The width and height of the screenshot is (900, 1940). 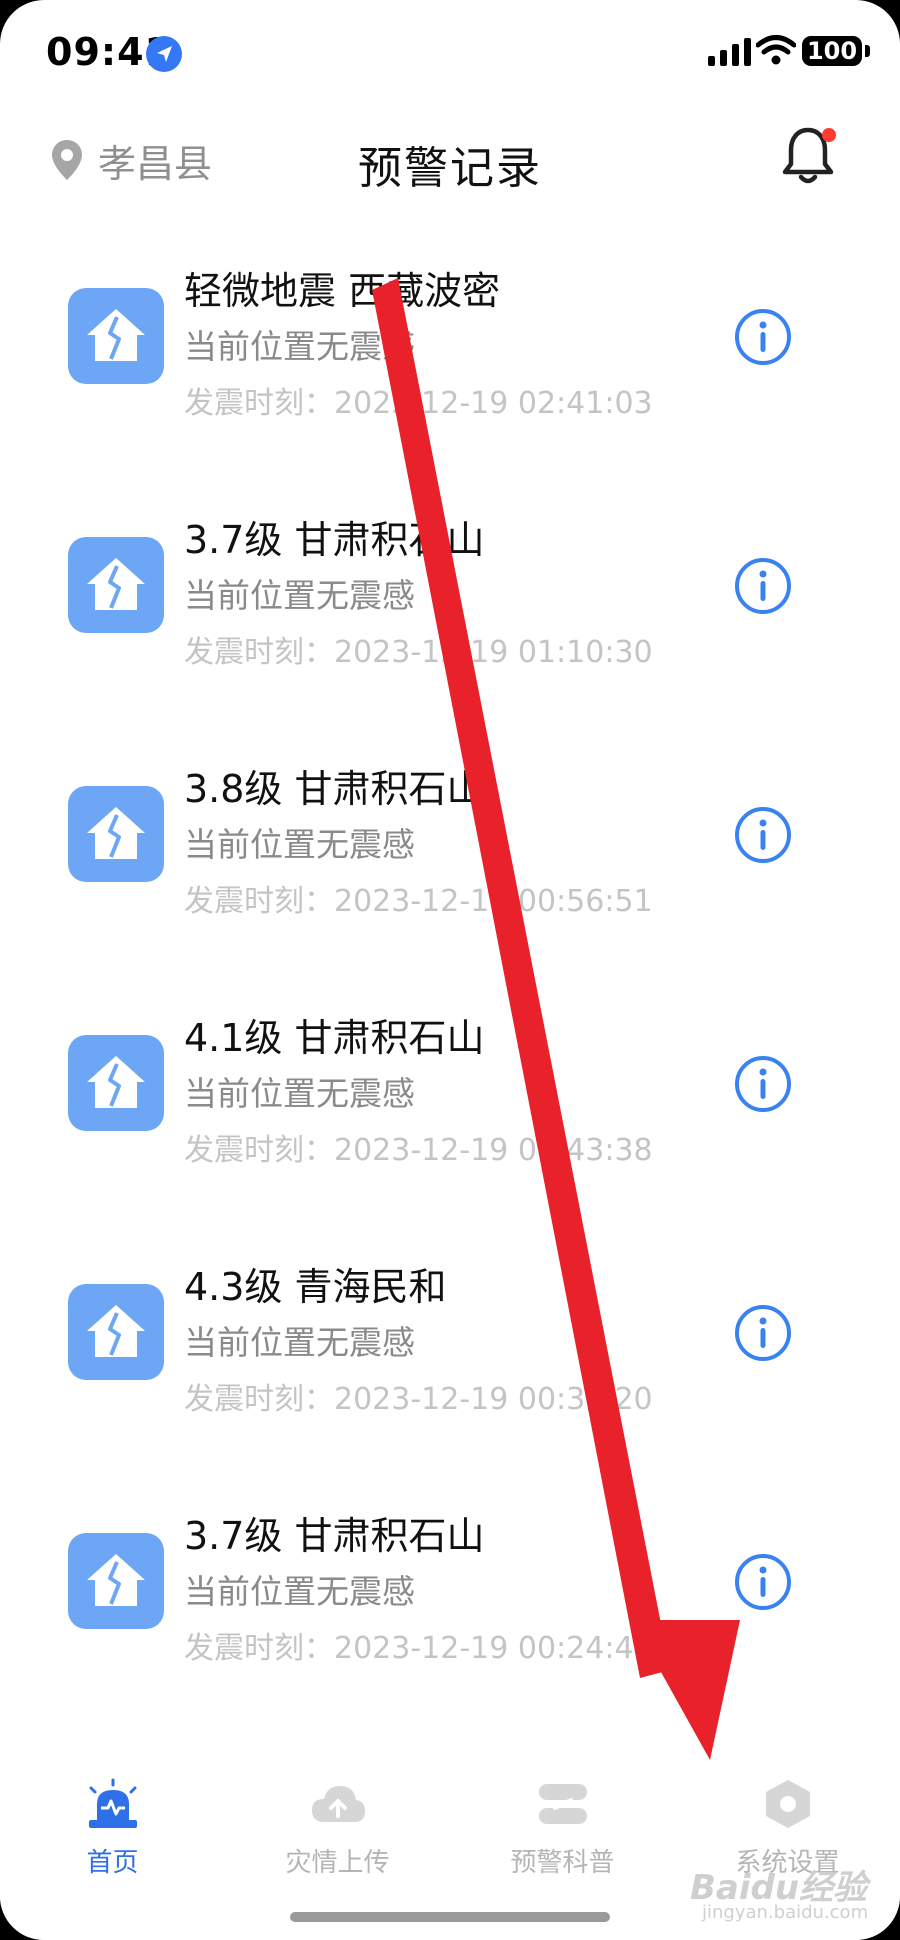 I want to click on record-title: 轻微地震 西藏波密, so click(x=342, y=291).